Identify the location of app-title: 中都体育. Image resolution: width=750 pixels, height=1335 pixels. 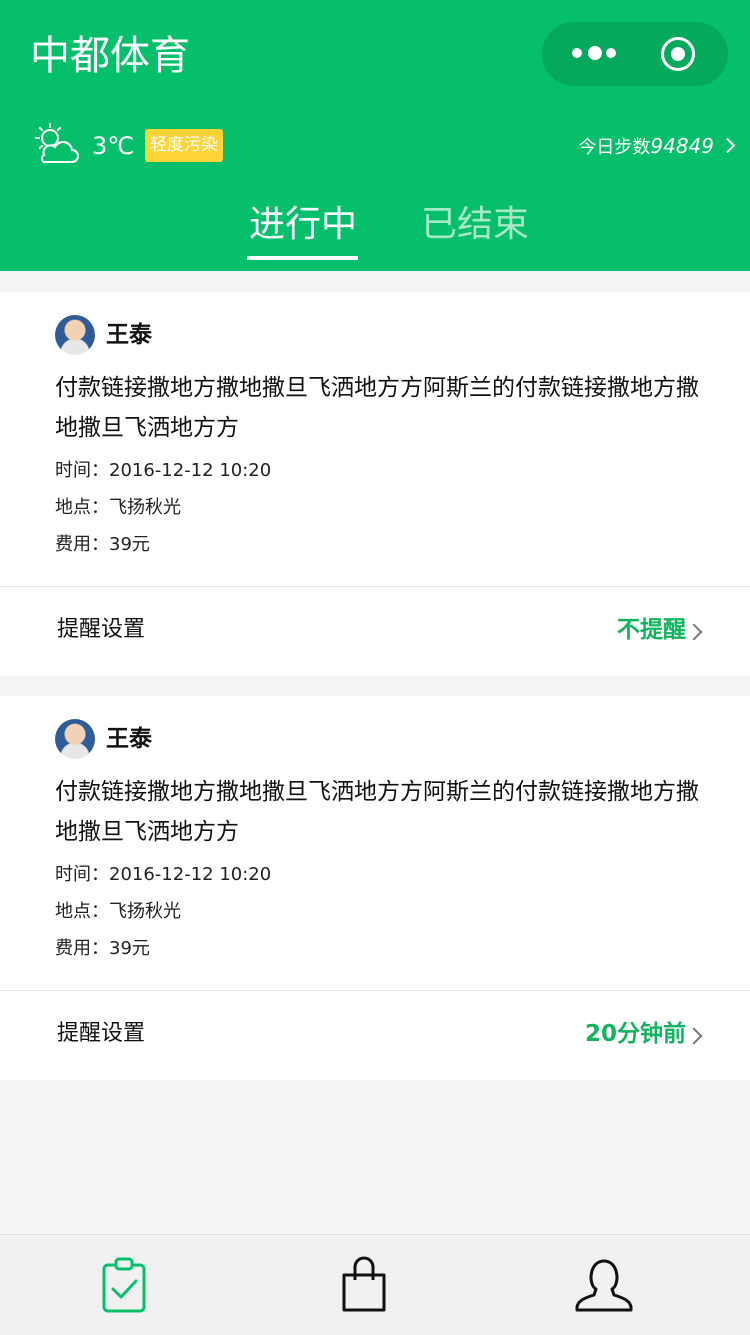
(110, 56).